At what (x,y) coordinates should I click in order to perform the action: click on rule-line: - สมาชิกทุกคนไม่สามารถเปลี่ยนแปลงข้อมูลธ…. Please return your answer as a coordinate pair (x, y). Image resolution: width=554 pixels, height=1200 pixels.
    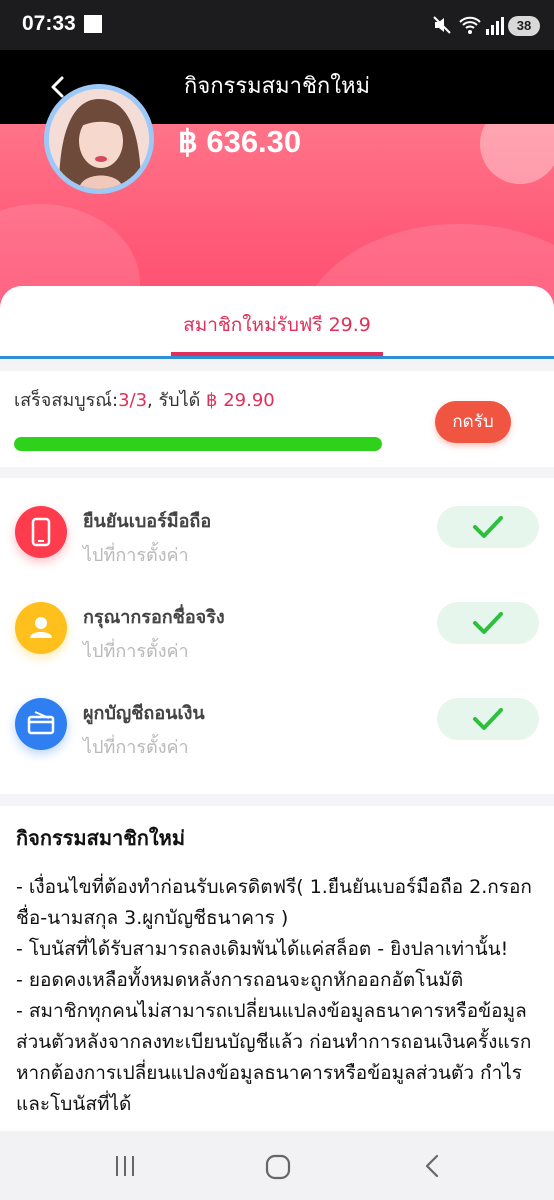
    Looking at the image, I should click on (274, 1057).